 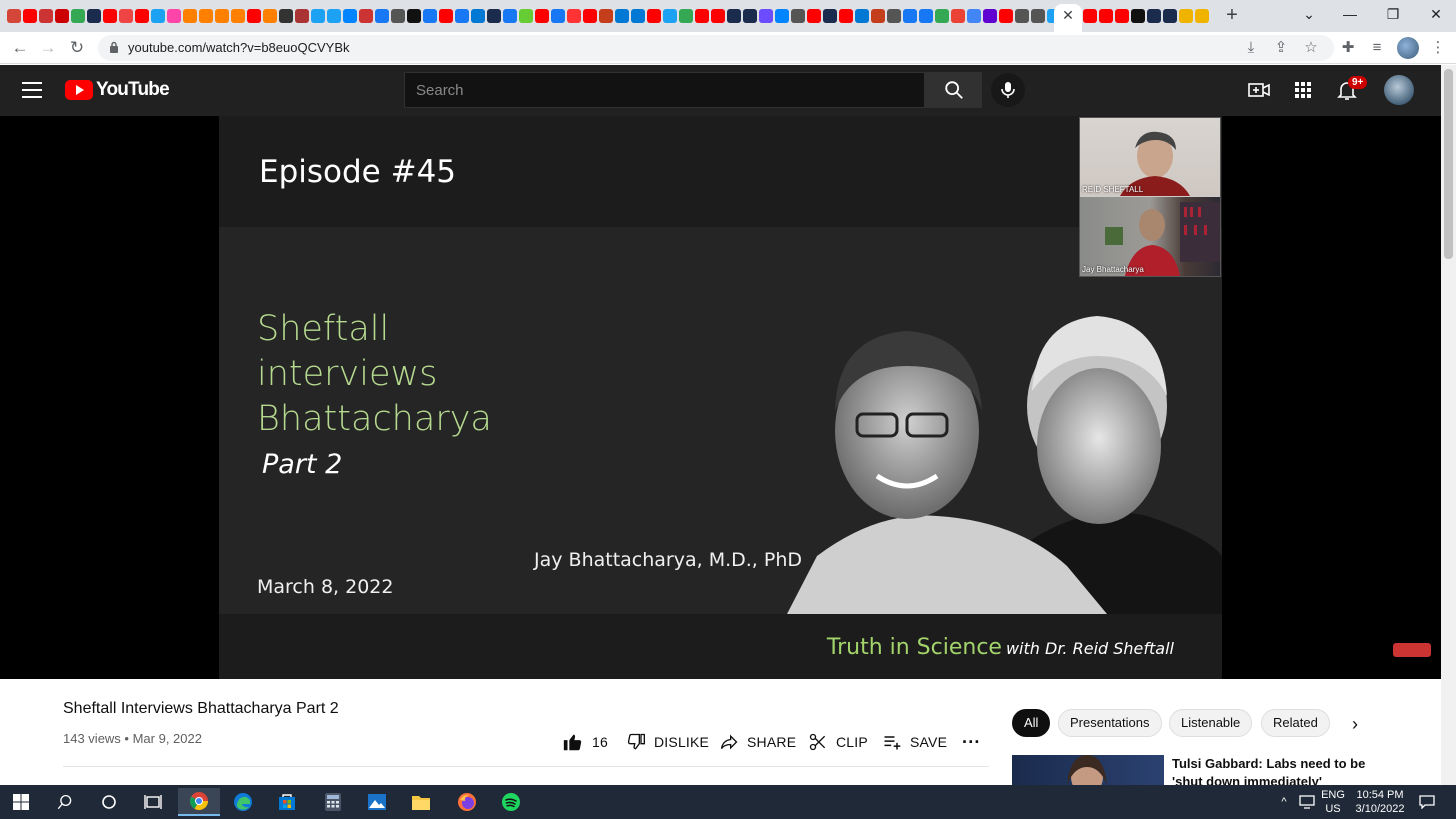 What do you see at coordinates (1393, 14) in the screenshot?
I see `restore-button: ❐` at bounding box center [1393, 14].